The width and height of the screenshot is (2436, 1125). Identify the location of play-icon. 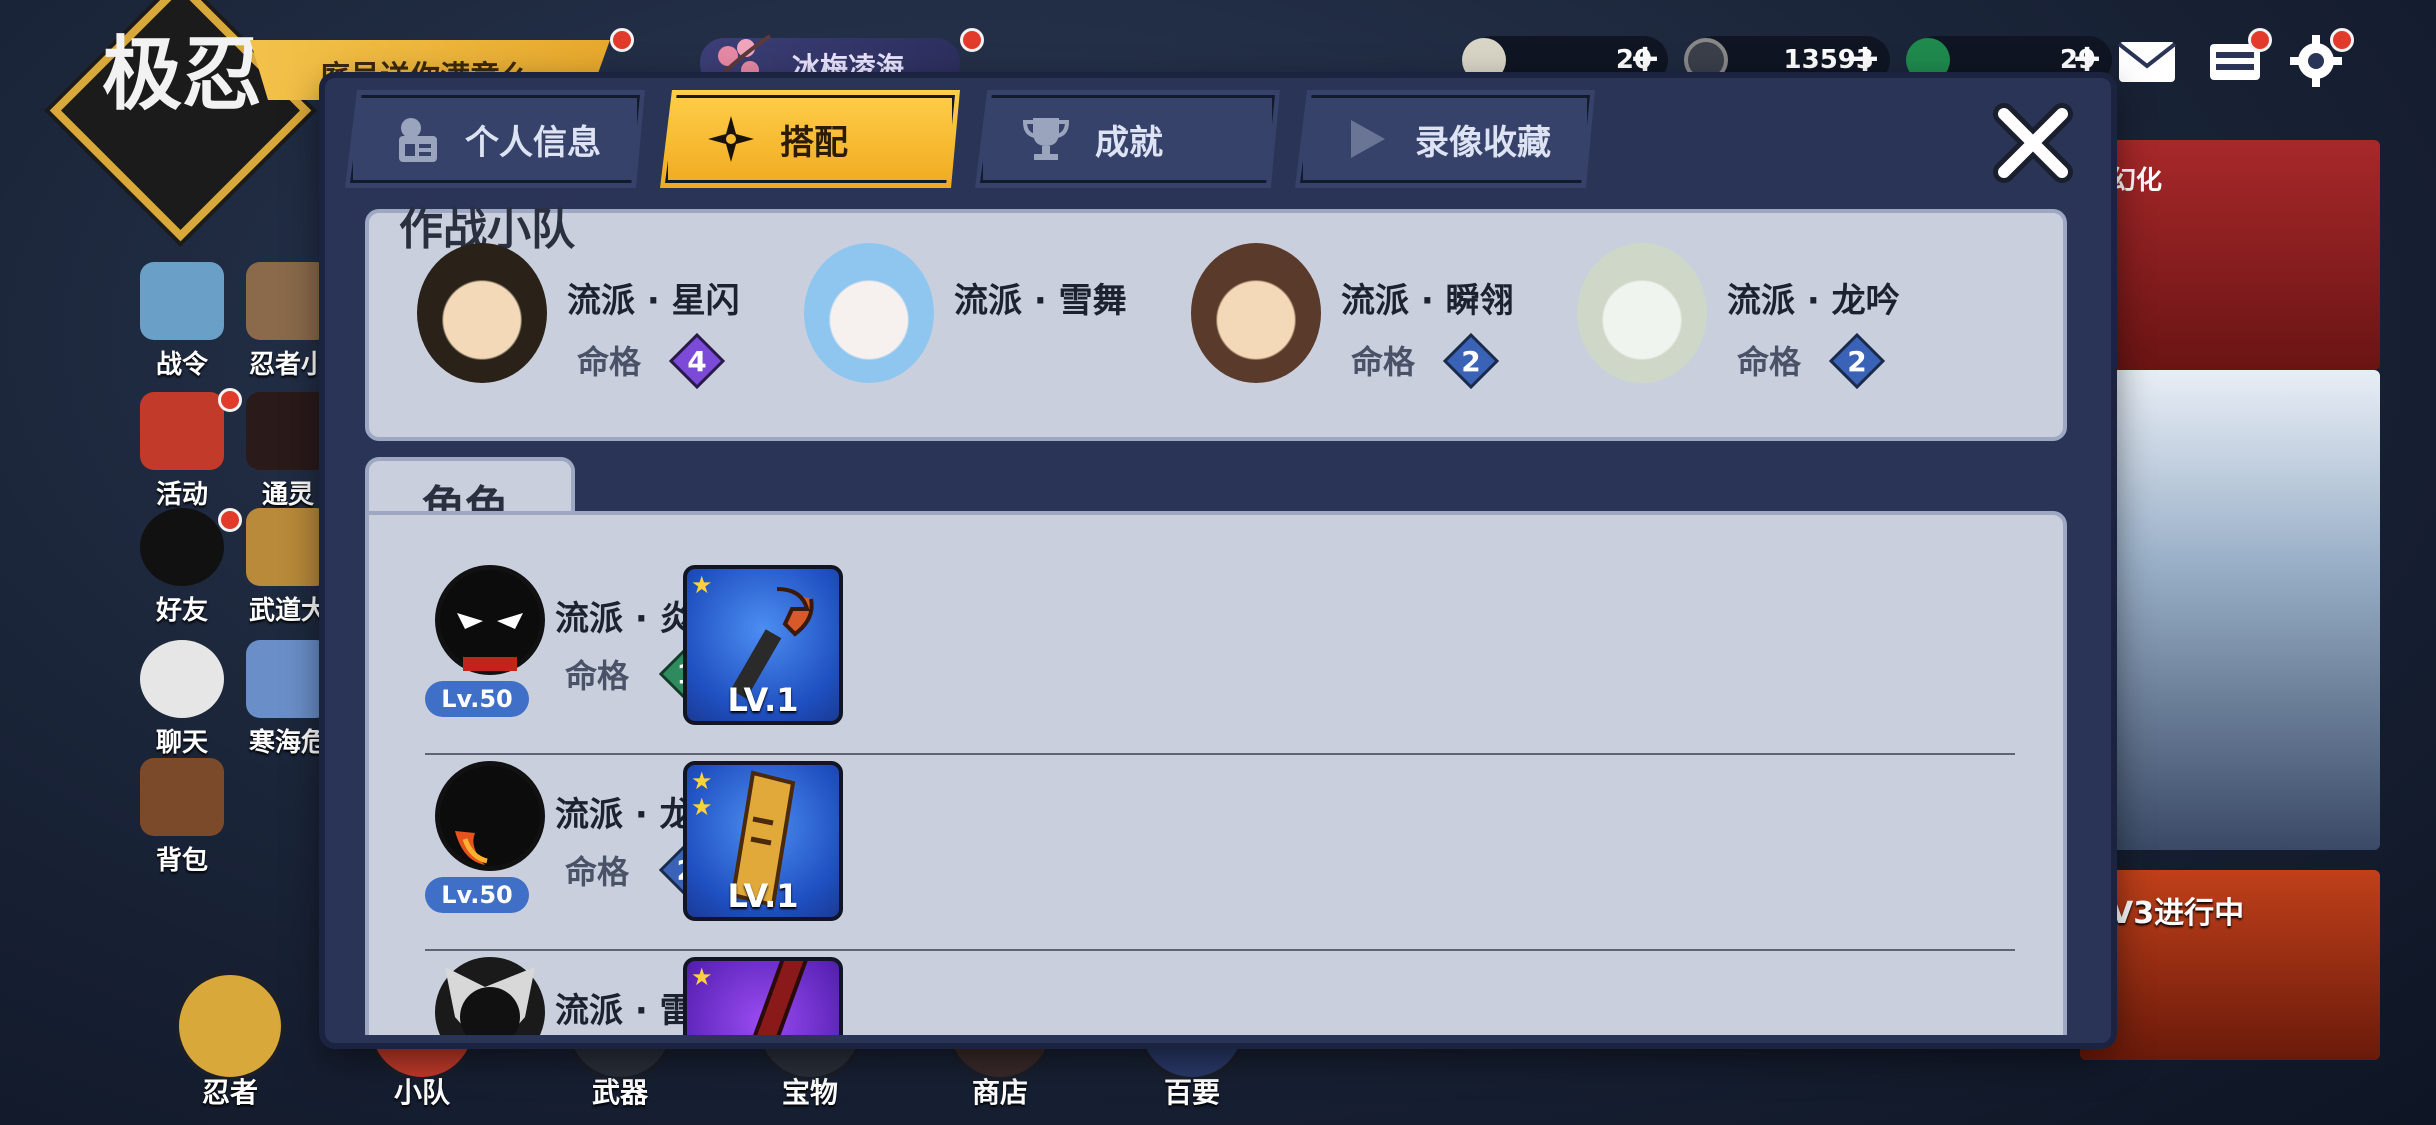
(1366, 139).